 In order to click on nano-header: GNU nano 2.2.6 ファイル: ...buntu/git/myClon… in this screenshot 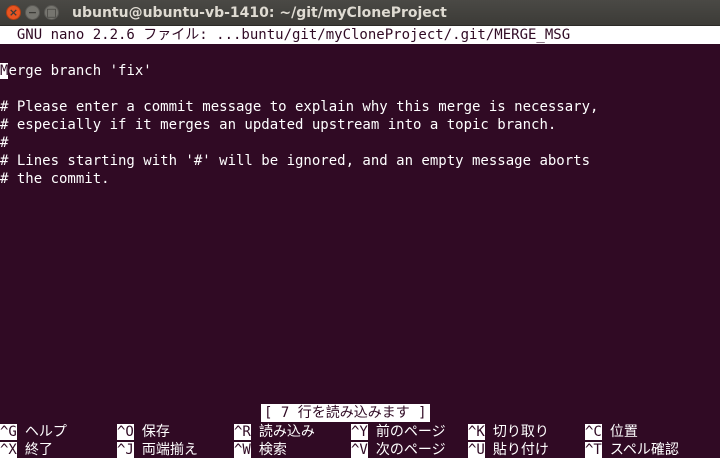, I will do `click(360, 35)`.